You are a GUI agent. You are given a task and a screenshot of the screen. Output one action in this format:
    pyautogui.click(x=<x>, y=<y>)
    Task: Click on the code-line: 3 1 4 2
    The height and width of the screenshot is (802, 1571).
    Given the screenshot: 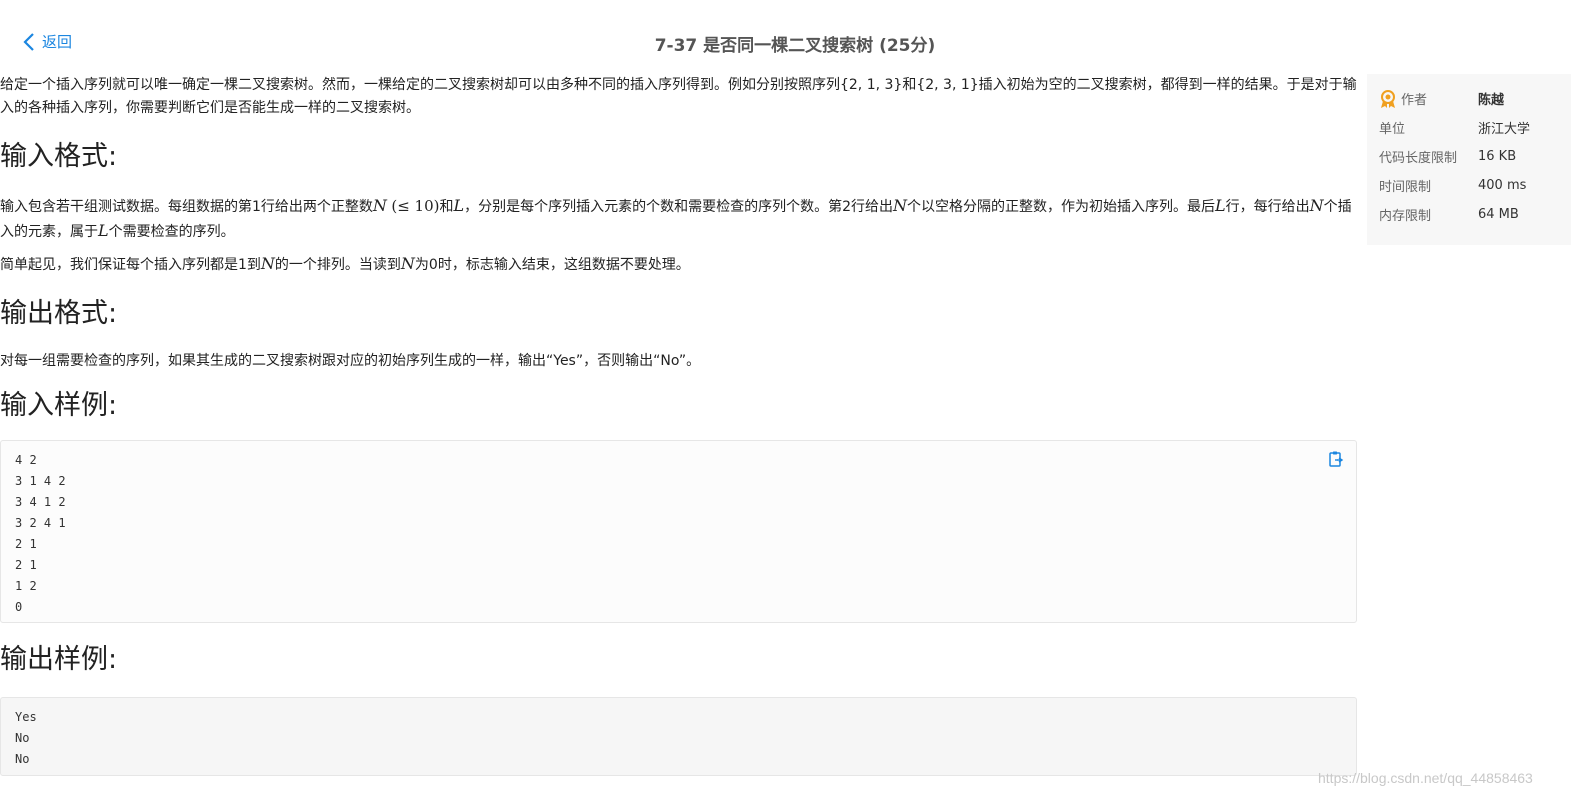 What is the action you would take?
    pyautogui.click(x=40, y=481)
    